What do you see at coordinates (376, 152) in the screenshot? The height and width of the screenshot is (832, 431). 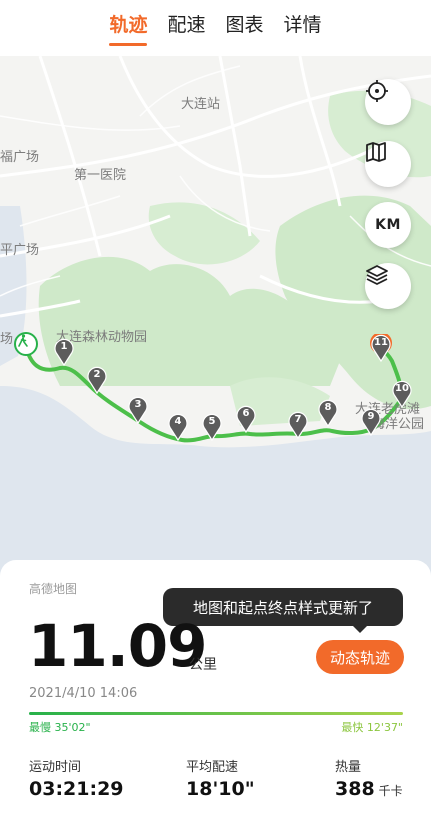 I see `map-icon` at bounding box center [376, 152].